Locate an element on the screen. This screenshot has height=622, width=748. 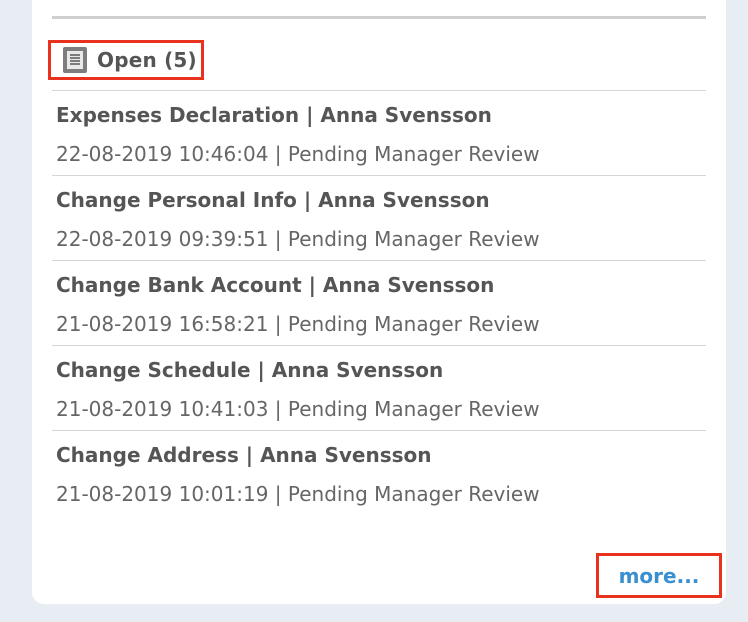
task-title: Change Bank Account | Anna Svensson is located at coordinates (275, 285).